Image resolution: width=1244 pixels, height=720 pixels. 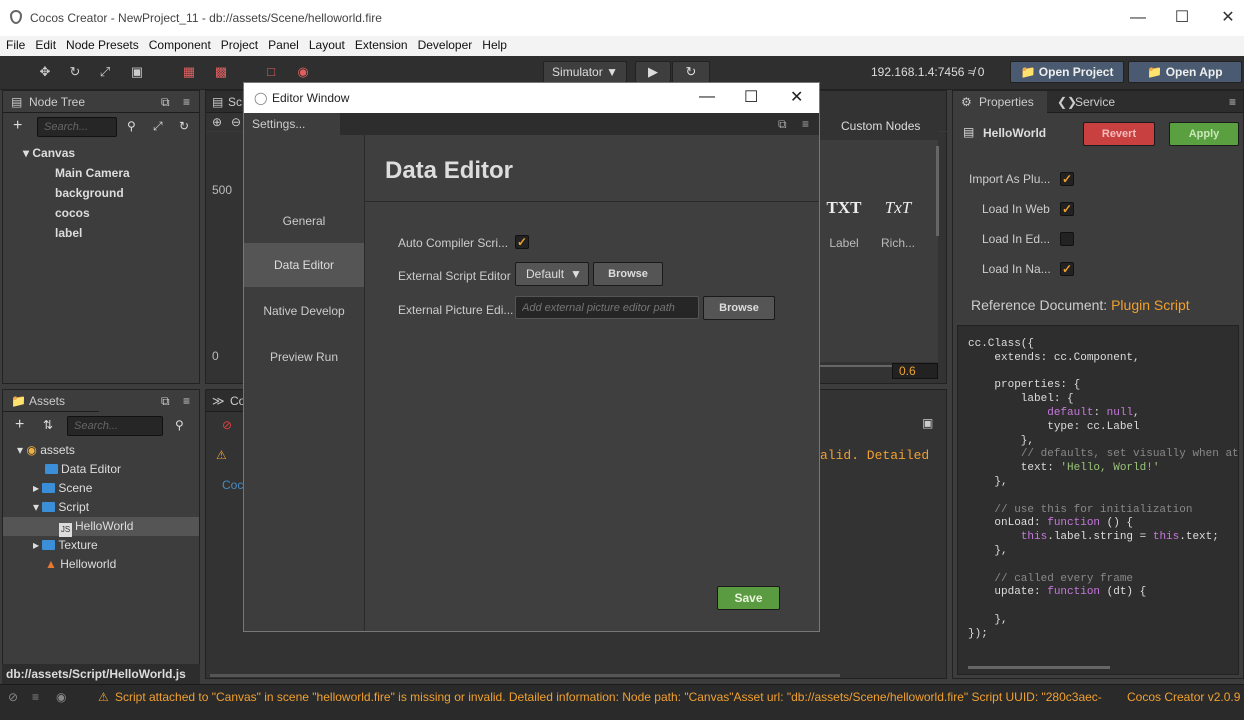 I want to click on sort-icon: ⇅, so click(x=48, y=425).